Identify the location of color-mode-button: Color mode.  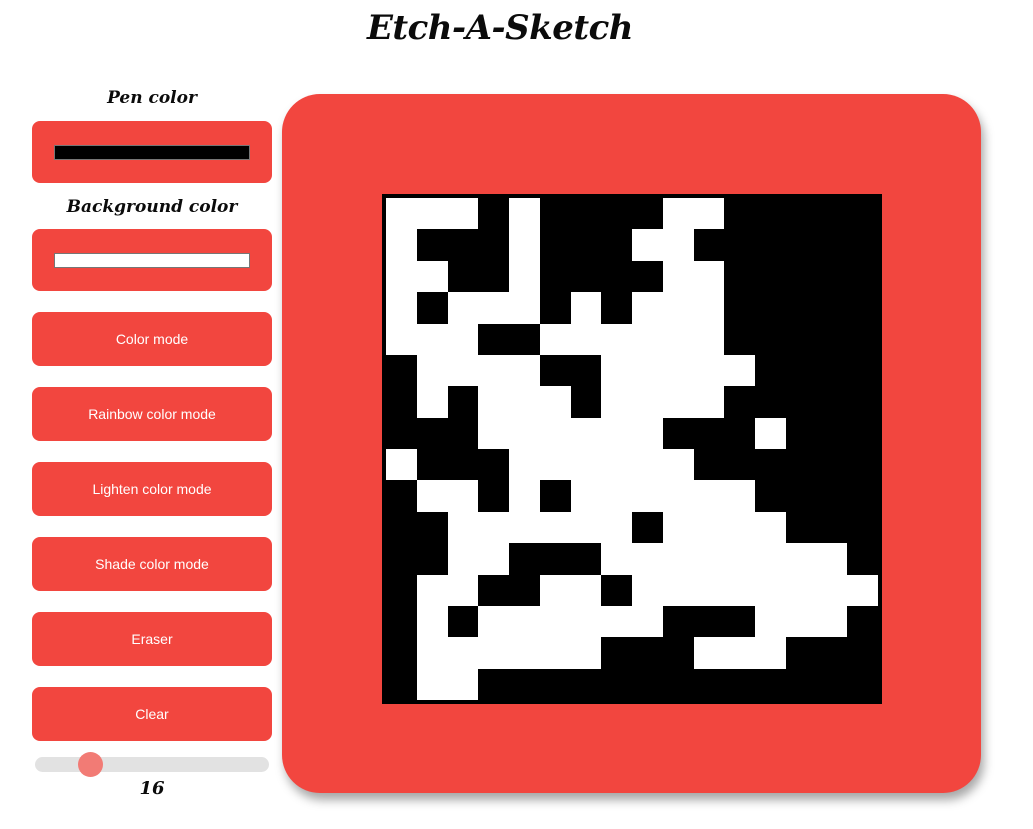
(152, 339).